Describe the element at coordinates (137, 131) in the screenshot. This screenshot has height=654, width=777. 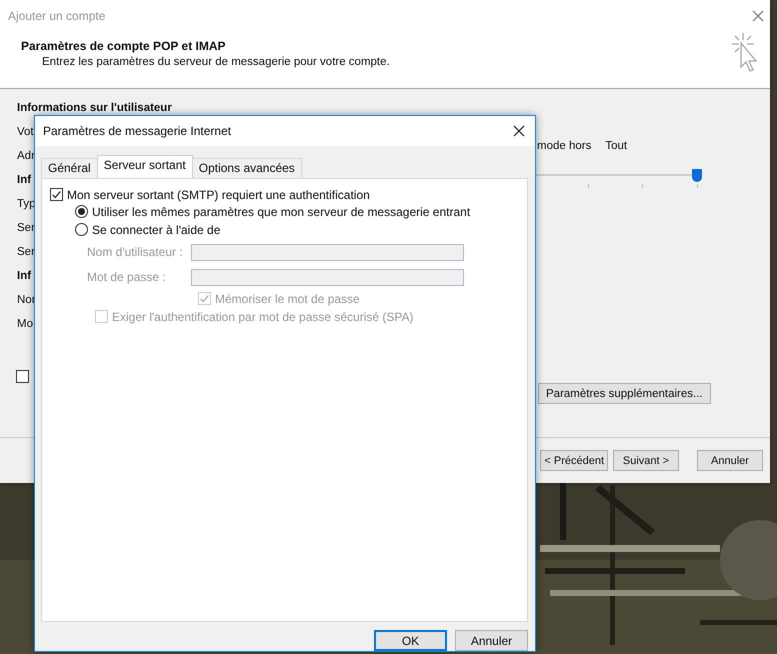
I see `dialog-title: Paramètres de messagerie Internet` at that location.